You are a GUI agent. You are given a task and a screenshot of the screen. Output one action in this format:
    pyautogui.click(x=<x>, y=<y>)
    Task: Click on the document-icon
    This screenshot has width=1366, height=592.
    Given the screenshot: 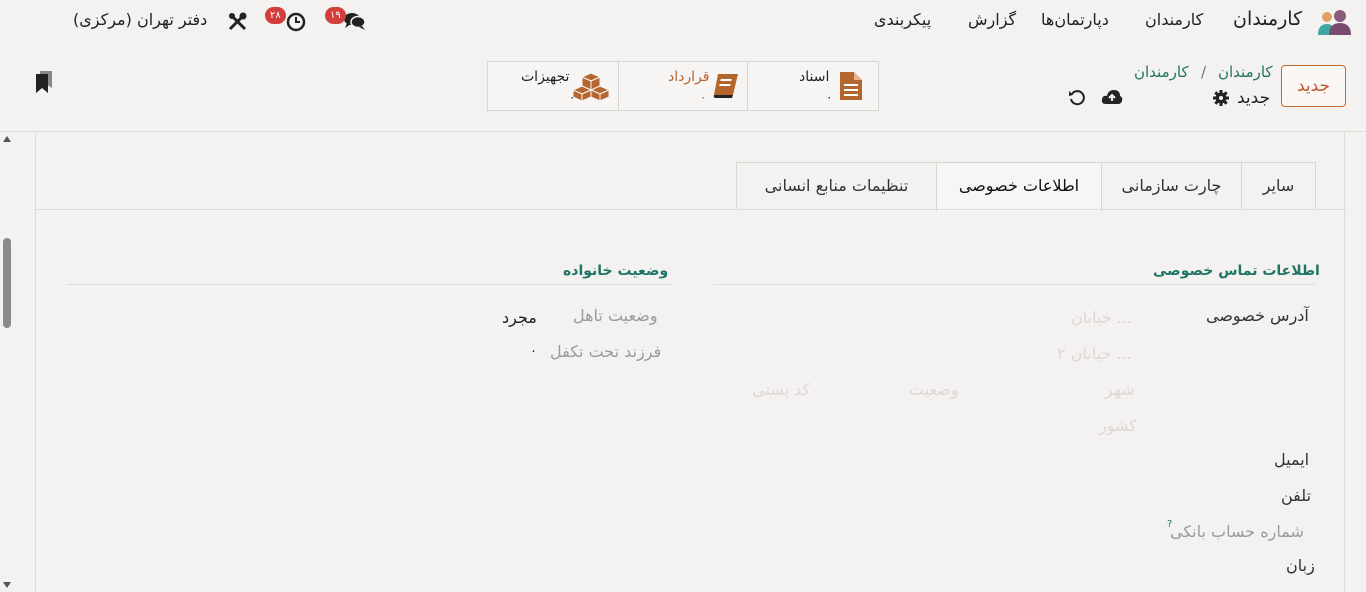 What is the action you would take?
    pyautogui.click(x=851, y=86)
    